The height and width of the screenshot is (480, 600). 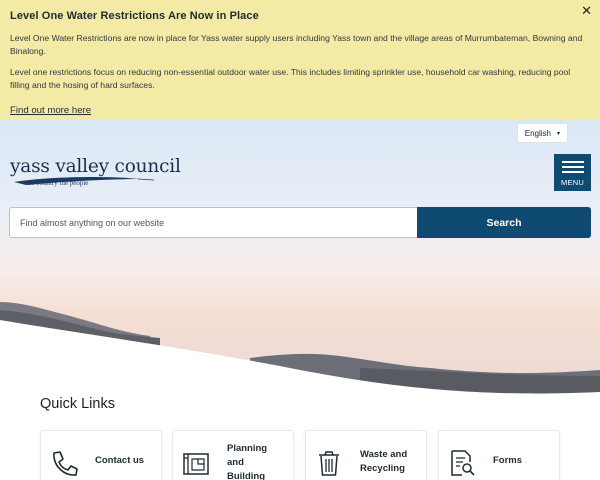 I want to click on quick-link-label: Planning and Building, so click(x=247, y=461).